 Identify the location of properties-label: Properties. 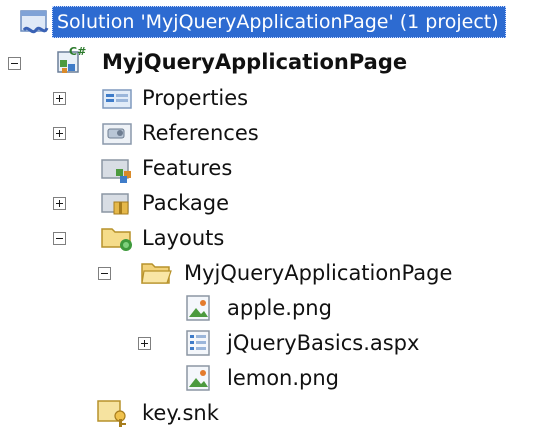
(195, 98).